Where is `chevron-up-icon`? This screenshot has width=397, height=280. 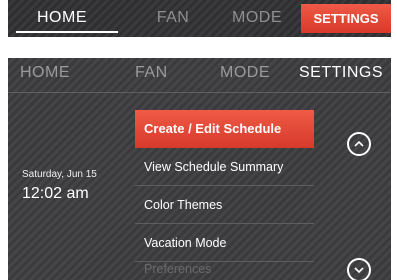
chevron-up-icon is located at coordinates (359, 143).